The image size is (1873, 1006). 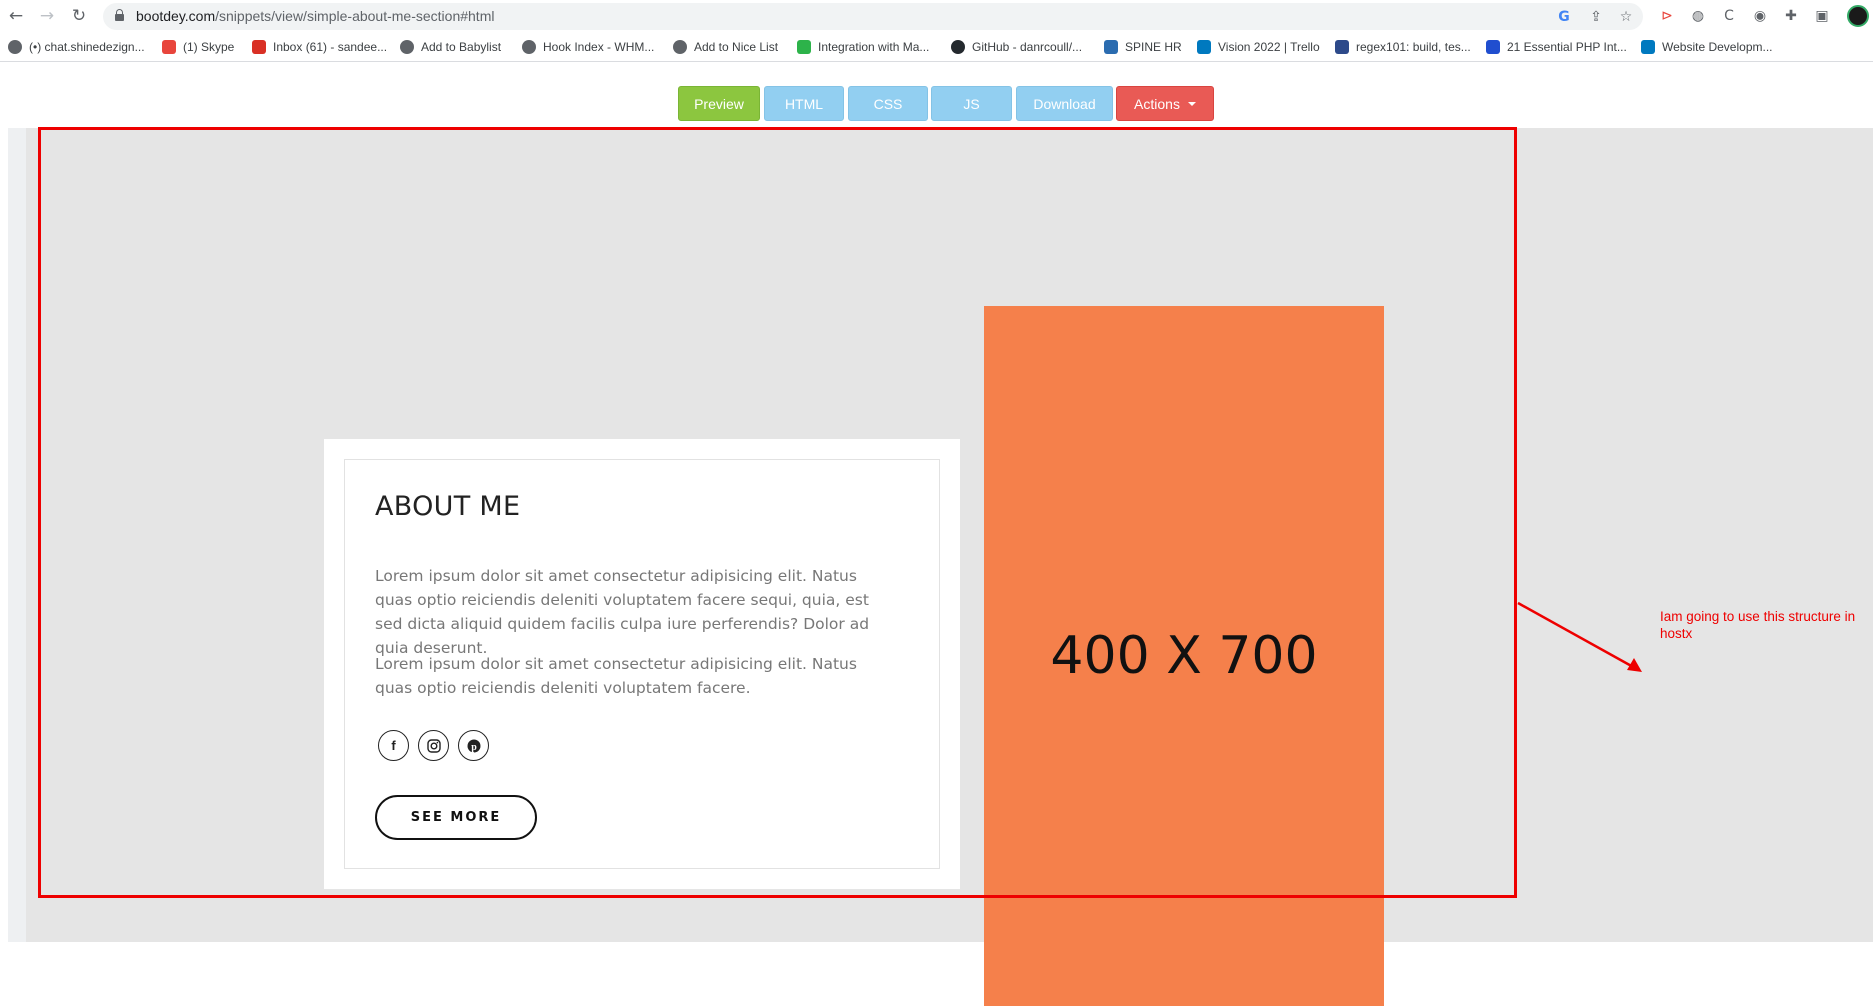 What do you see at coordinates (1596, 17) in the screenshot?
I see `share-icon: ⇪` at bounding box center [1596, 17].